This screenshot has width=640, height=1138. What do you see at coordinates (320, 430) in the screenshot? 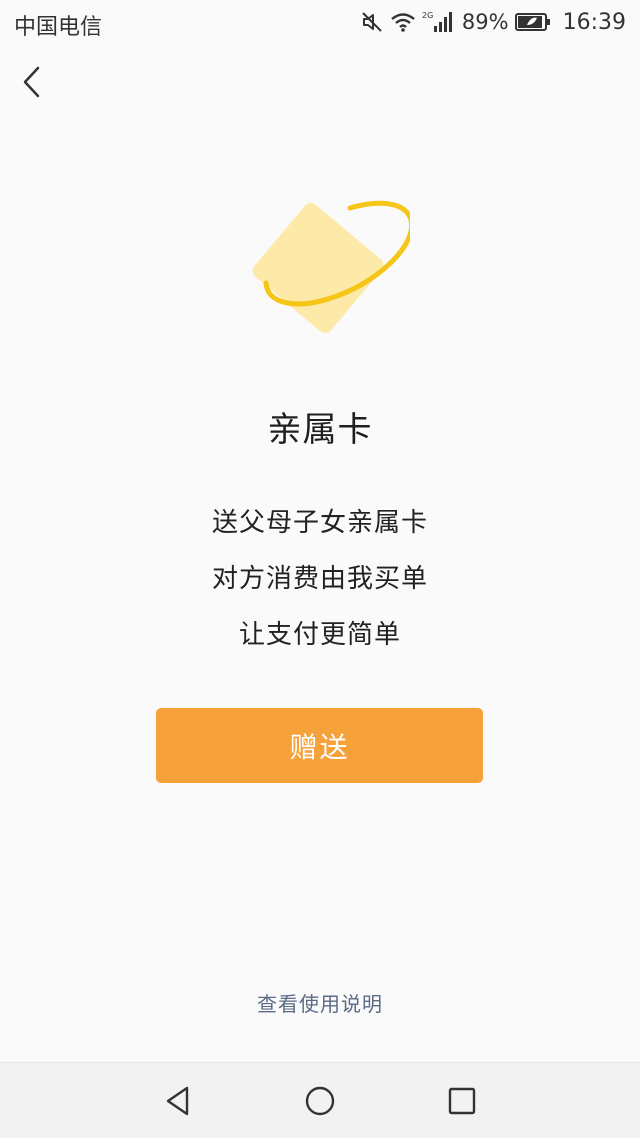
I see `page-title: 亲属卡` at bounding box center [320, 430].